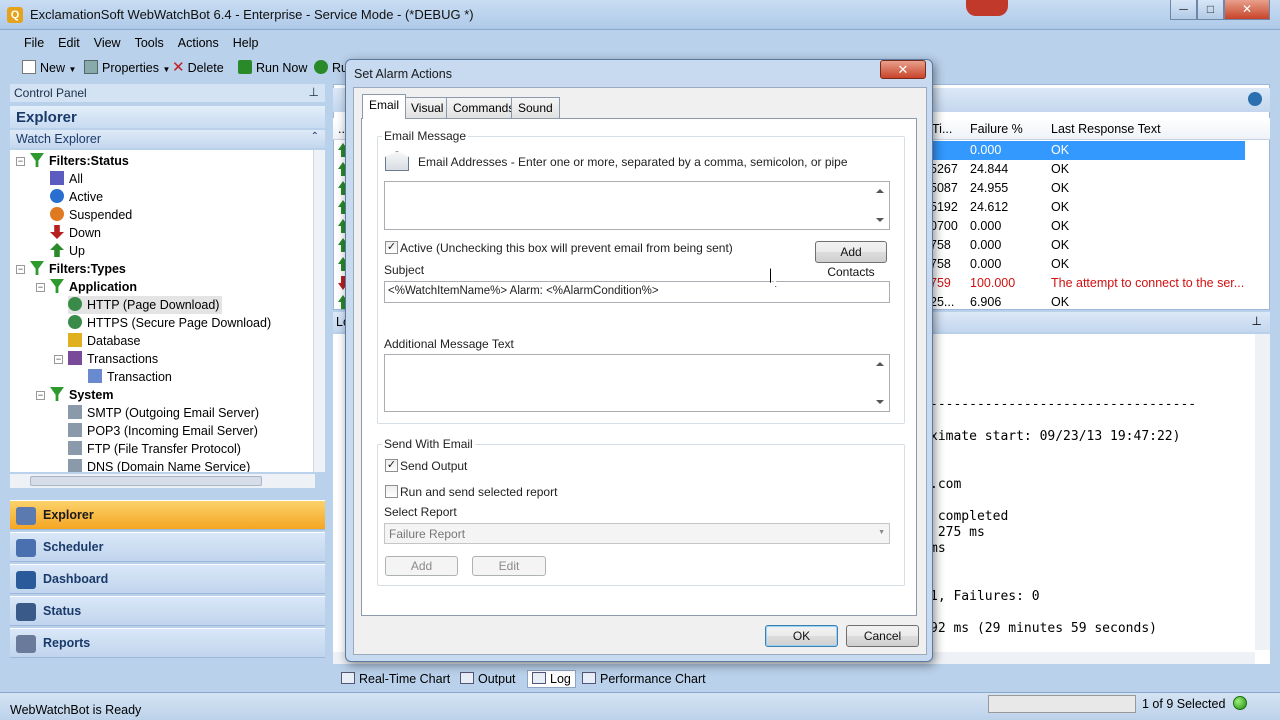 This screenshot has height=720, width=1280. I want to click on email-addresses-scrollbar, so click(880, 205).